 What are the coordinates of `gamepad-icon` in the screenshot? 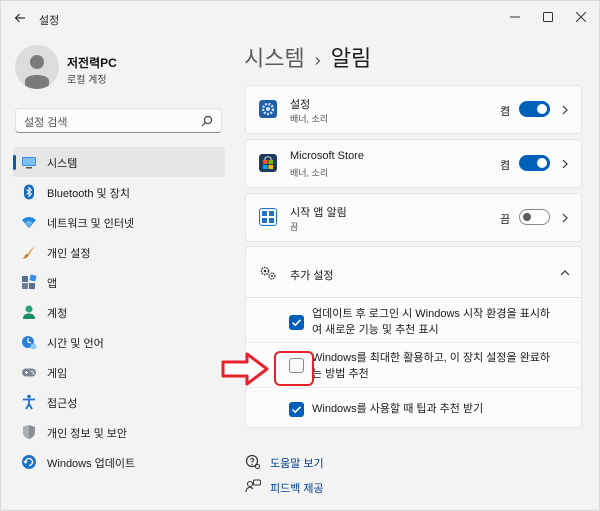 It's located at (29, 372).